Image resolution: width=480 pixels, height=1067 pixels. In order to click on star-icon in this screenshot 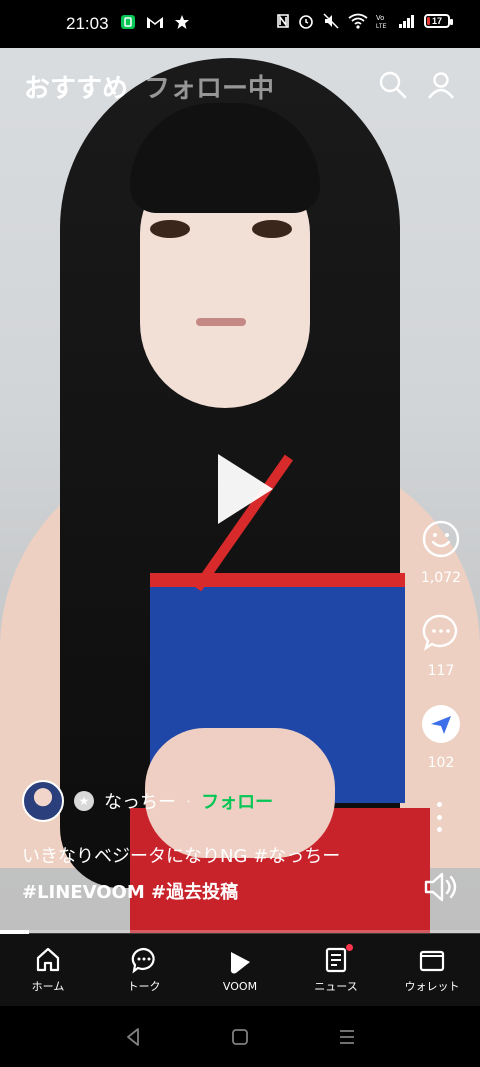, I will do `click(182, 22)`.